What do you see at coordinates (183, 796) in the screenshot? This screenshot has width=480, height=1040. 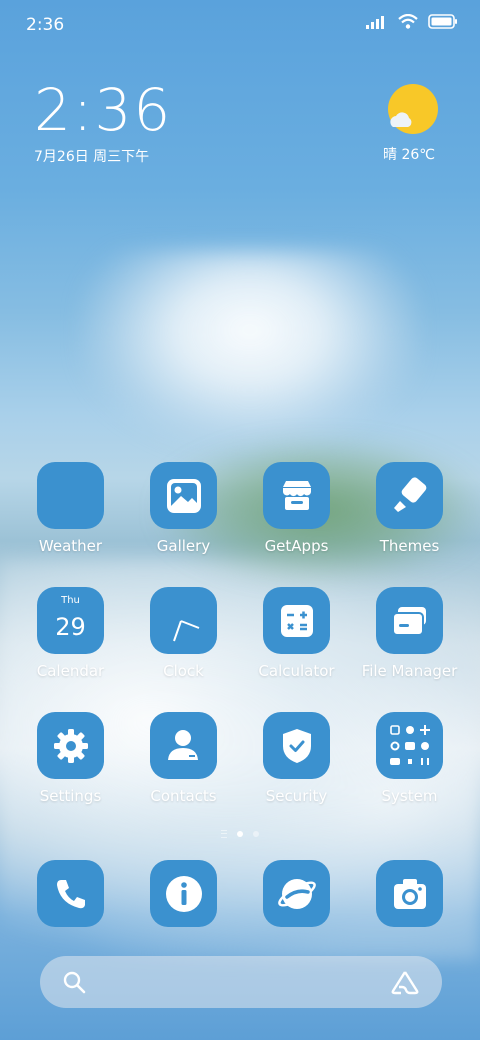 I see `app-label: Contacts` at bounding box center [183, 796].